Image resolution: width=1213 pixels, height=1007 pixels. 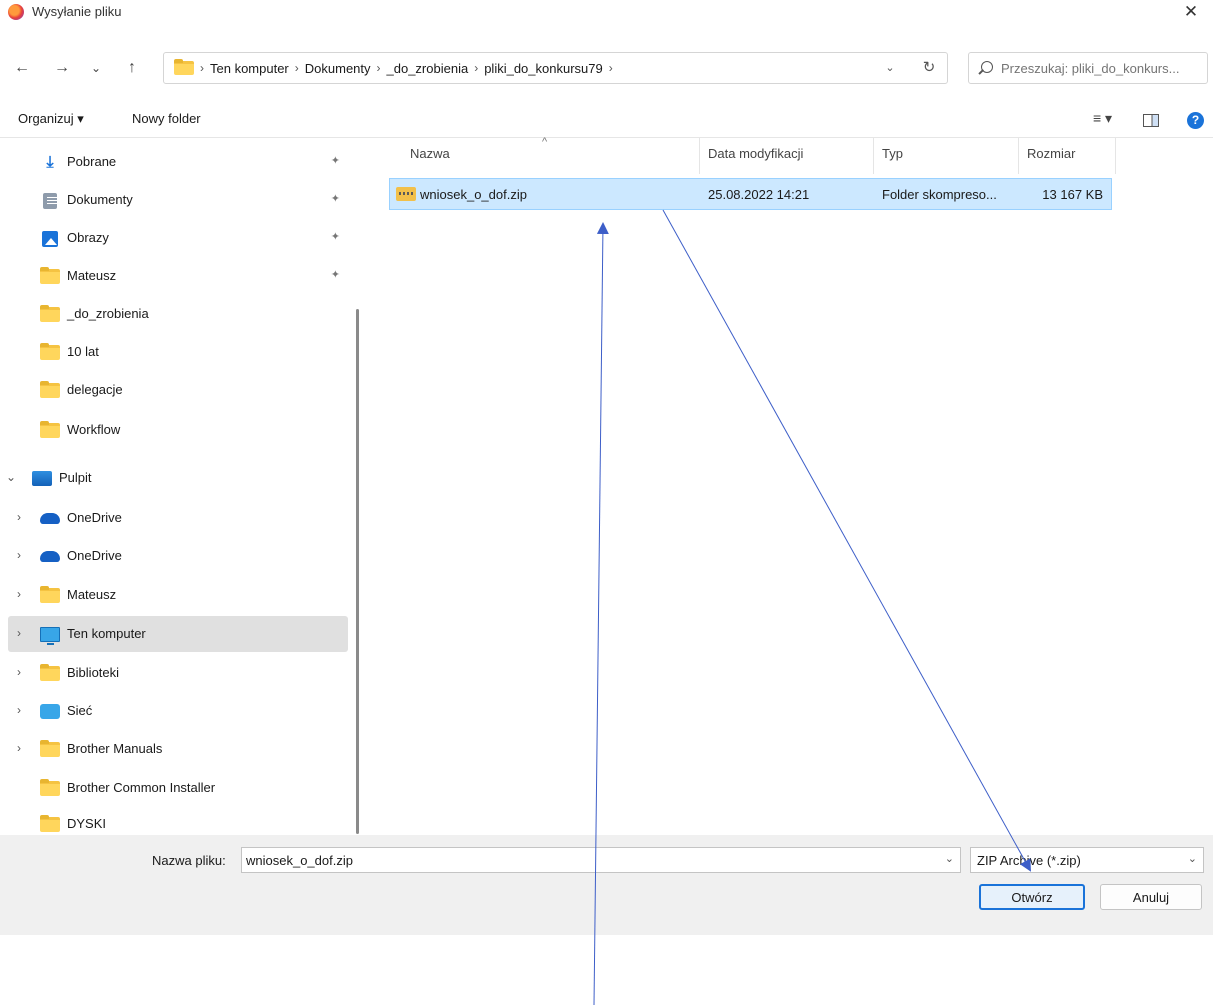 What do you see at coordinates (178, 430) in the screenshot?
I see `sidebar-item-workflow: Workflow` at bounding box center [178, 430].